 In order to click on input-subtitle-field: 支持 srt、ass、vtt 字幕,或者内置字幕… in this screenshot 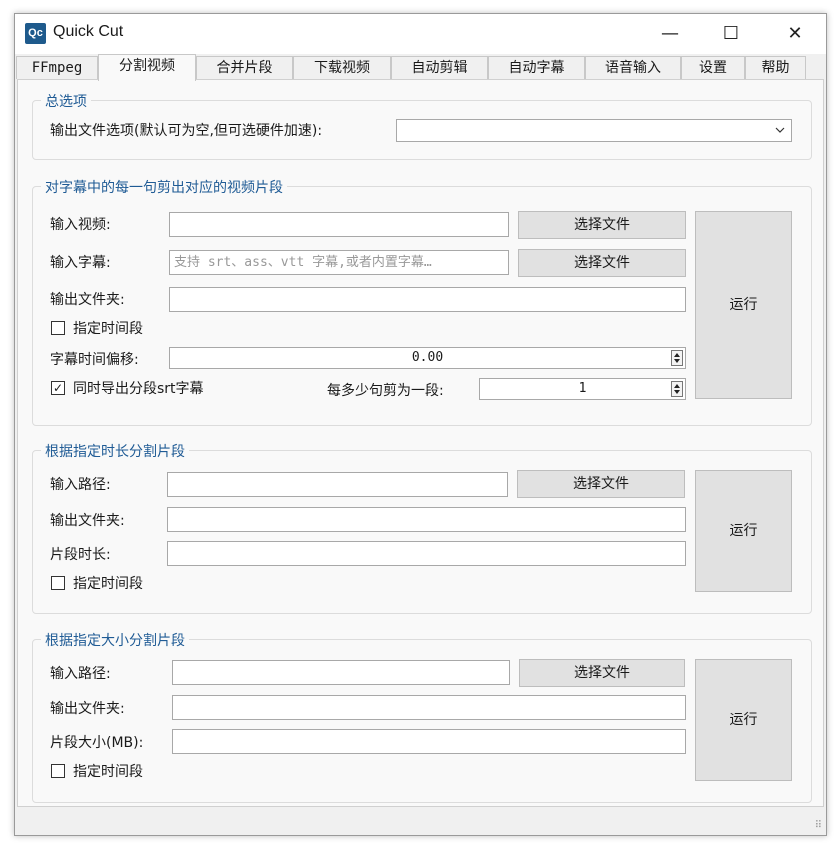, I will do `click(339, 262)`.